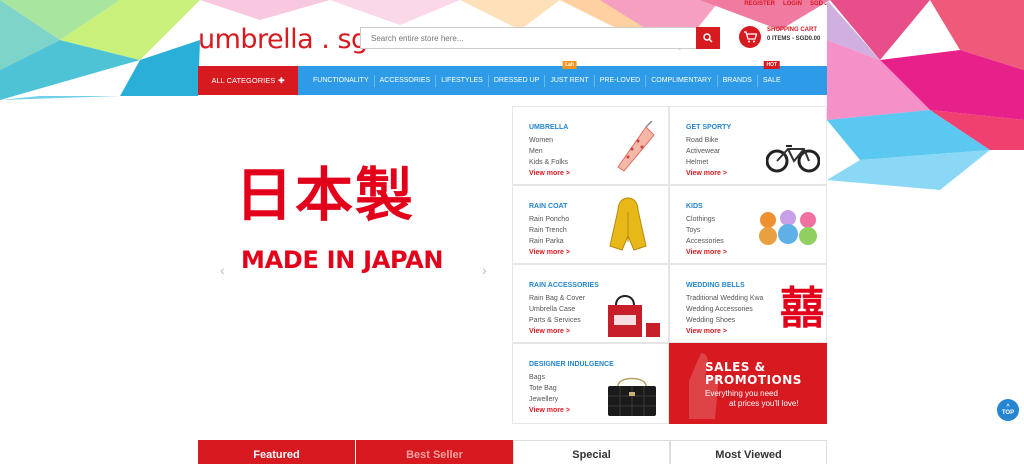 Image resolution: width=1024 pixels, height=464 pixels. Describe the element at coordinates (756, 252) in the screenshot. I see `view-more-link: View more >` at that location.